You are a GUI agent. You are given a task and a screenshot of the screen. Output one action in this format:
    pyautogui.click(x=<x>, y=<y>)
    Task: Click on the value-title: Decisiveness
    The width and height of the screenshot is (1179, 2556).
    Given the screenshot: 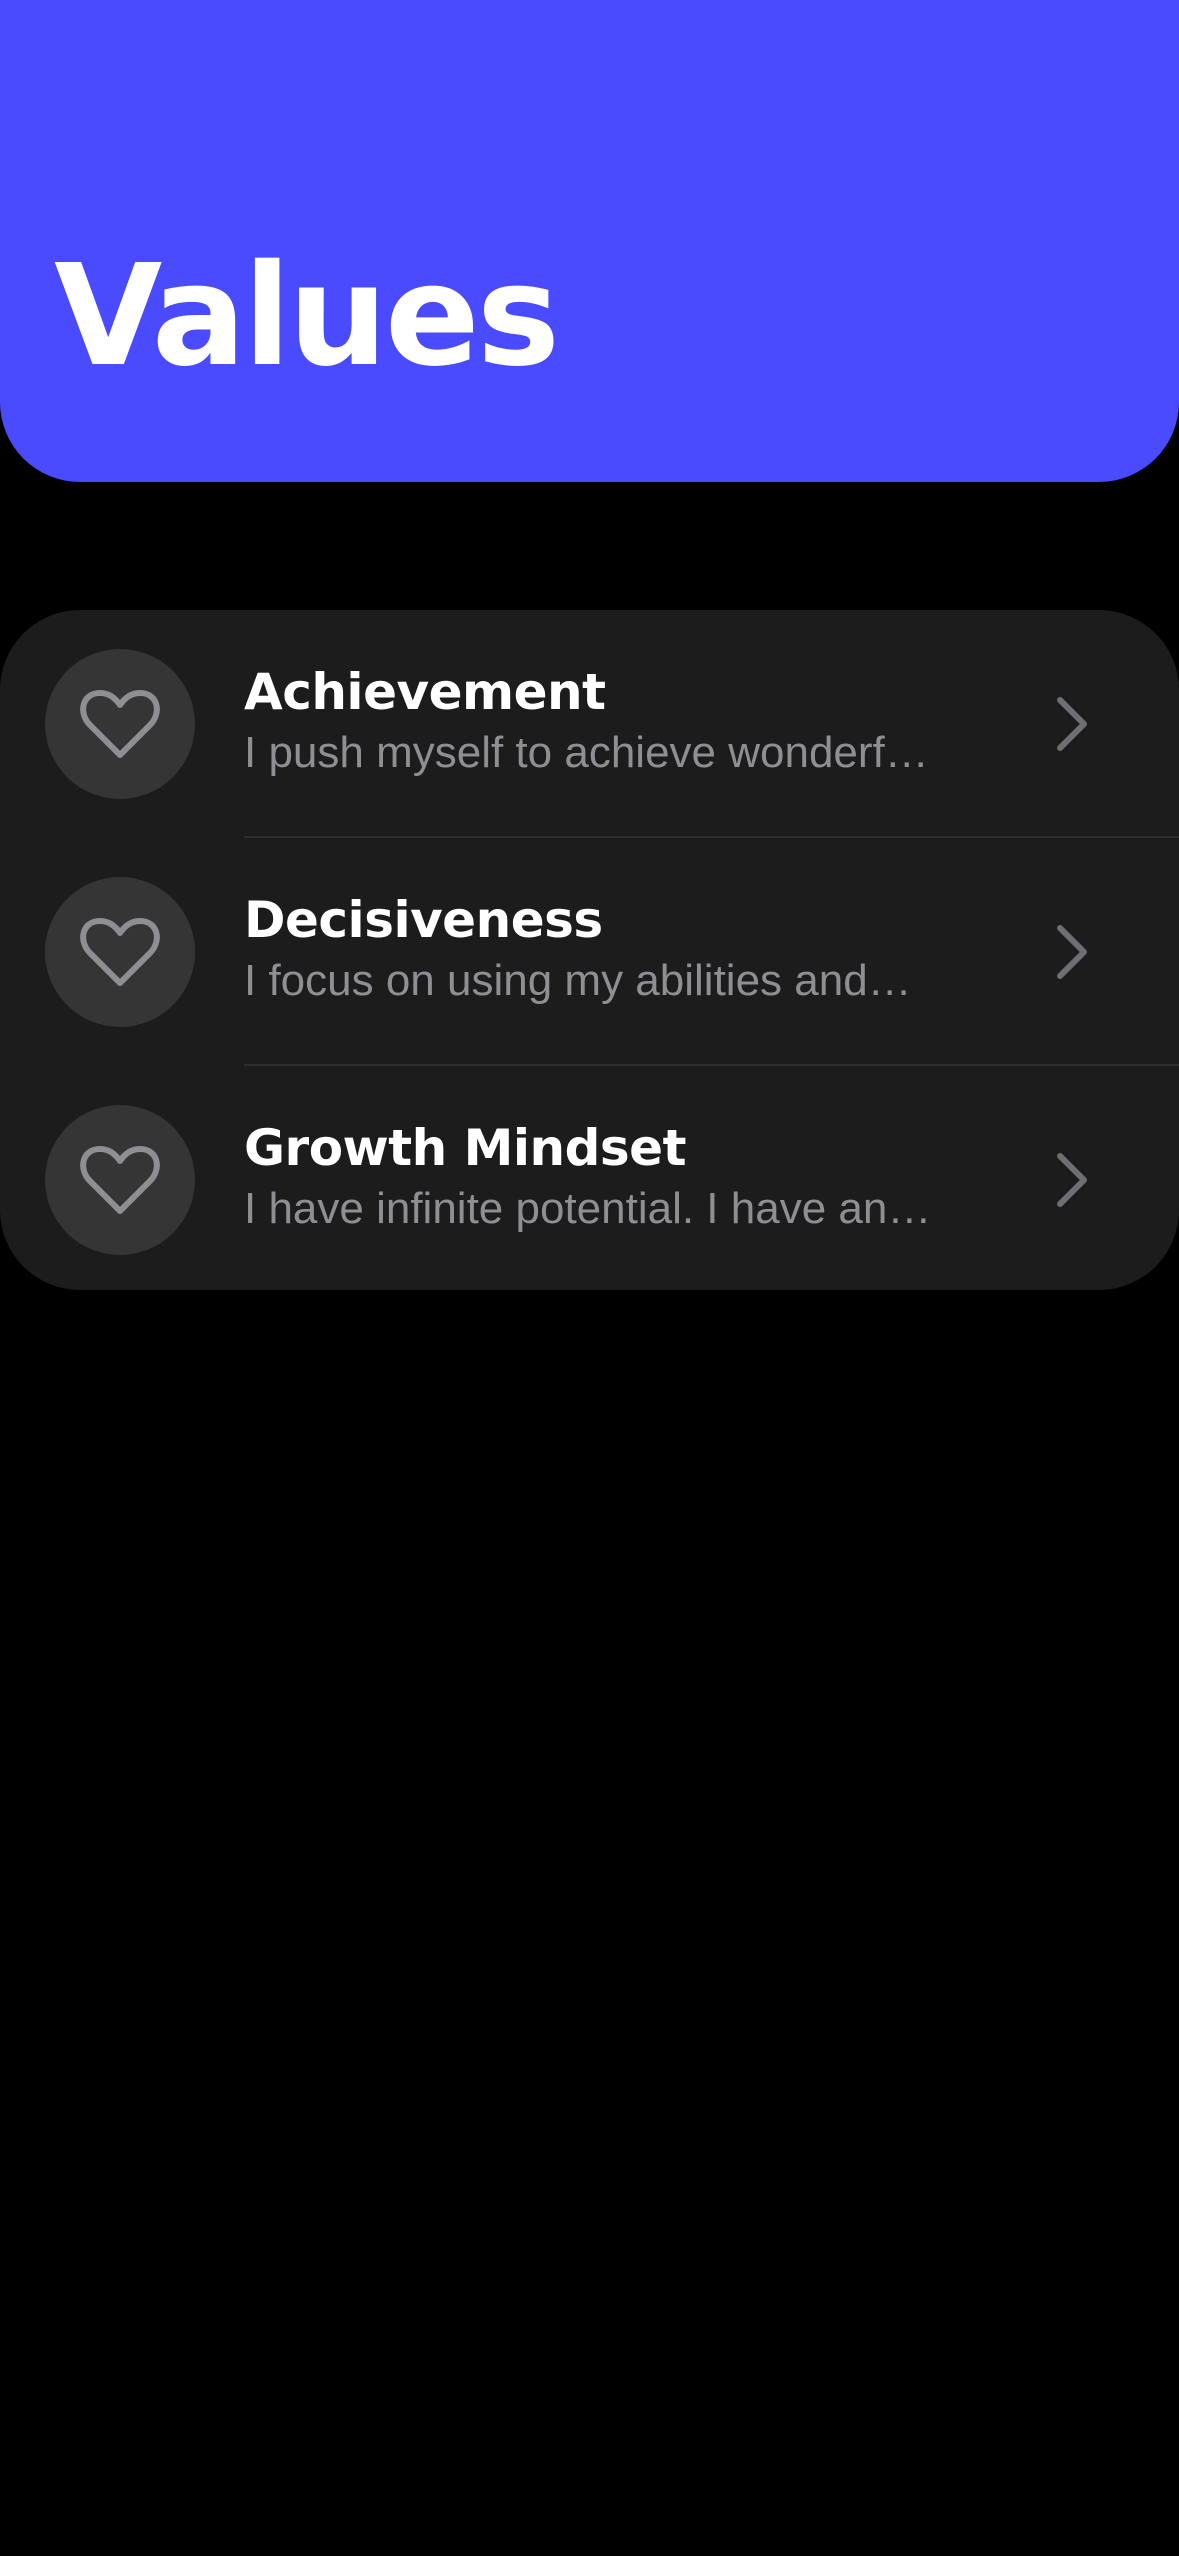 What is the action you would take?
    pyautogui.click(x=423, y=920)
    